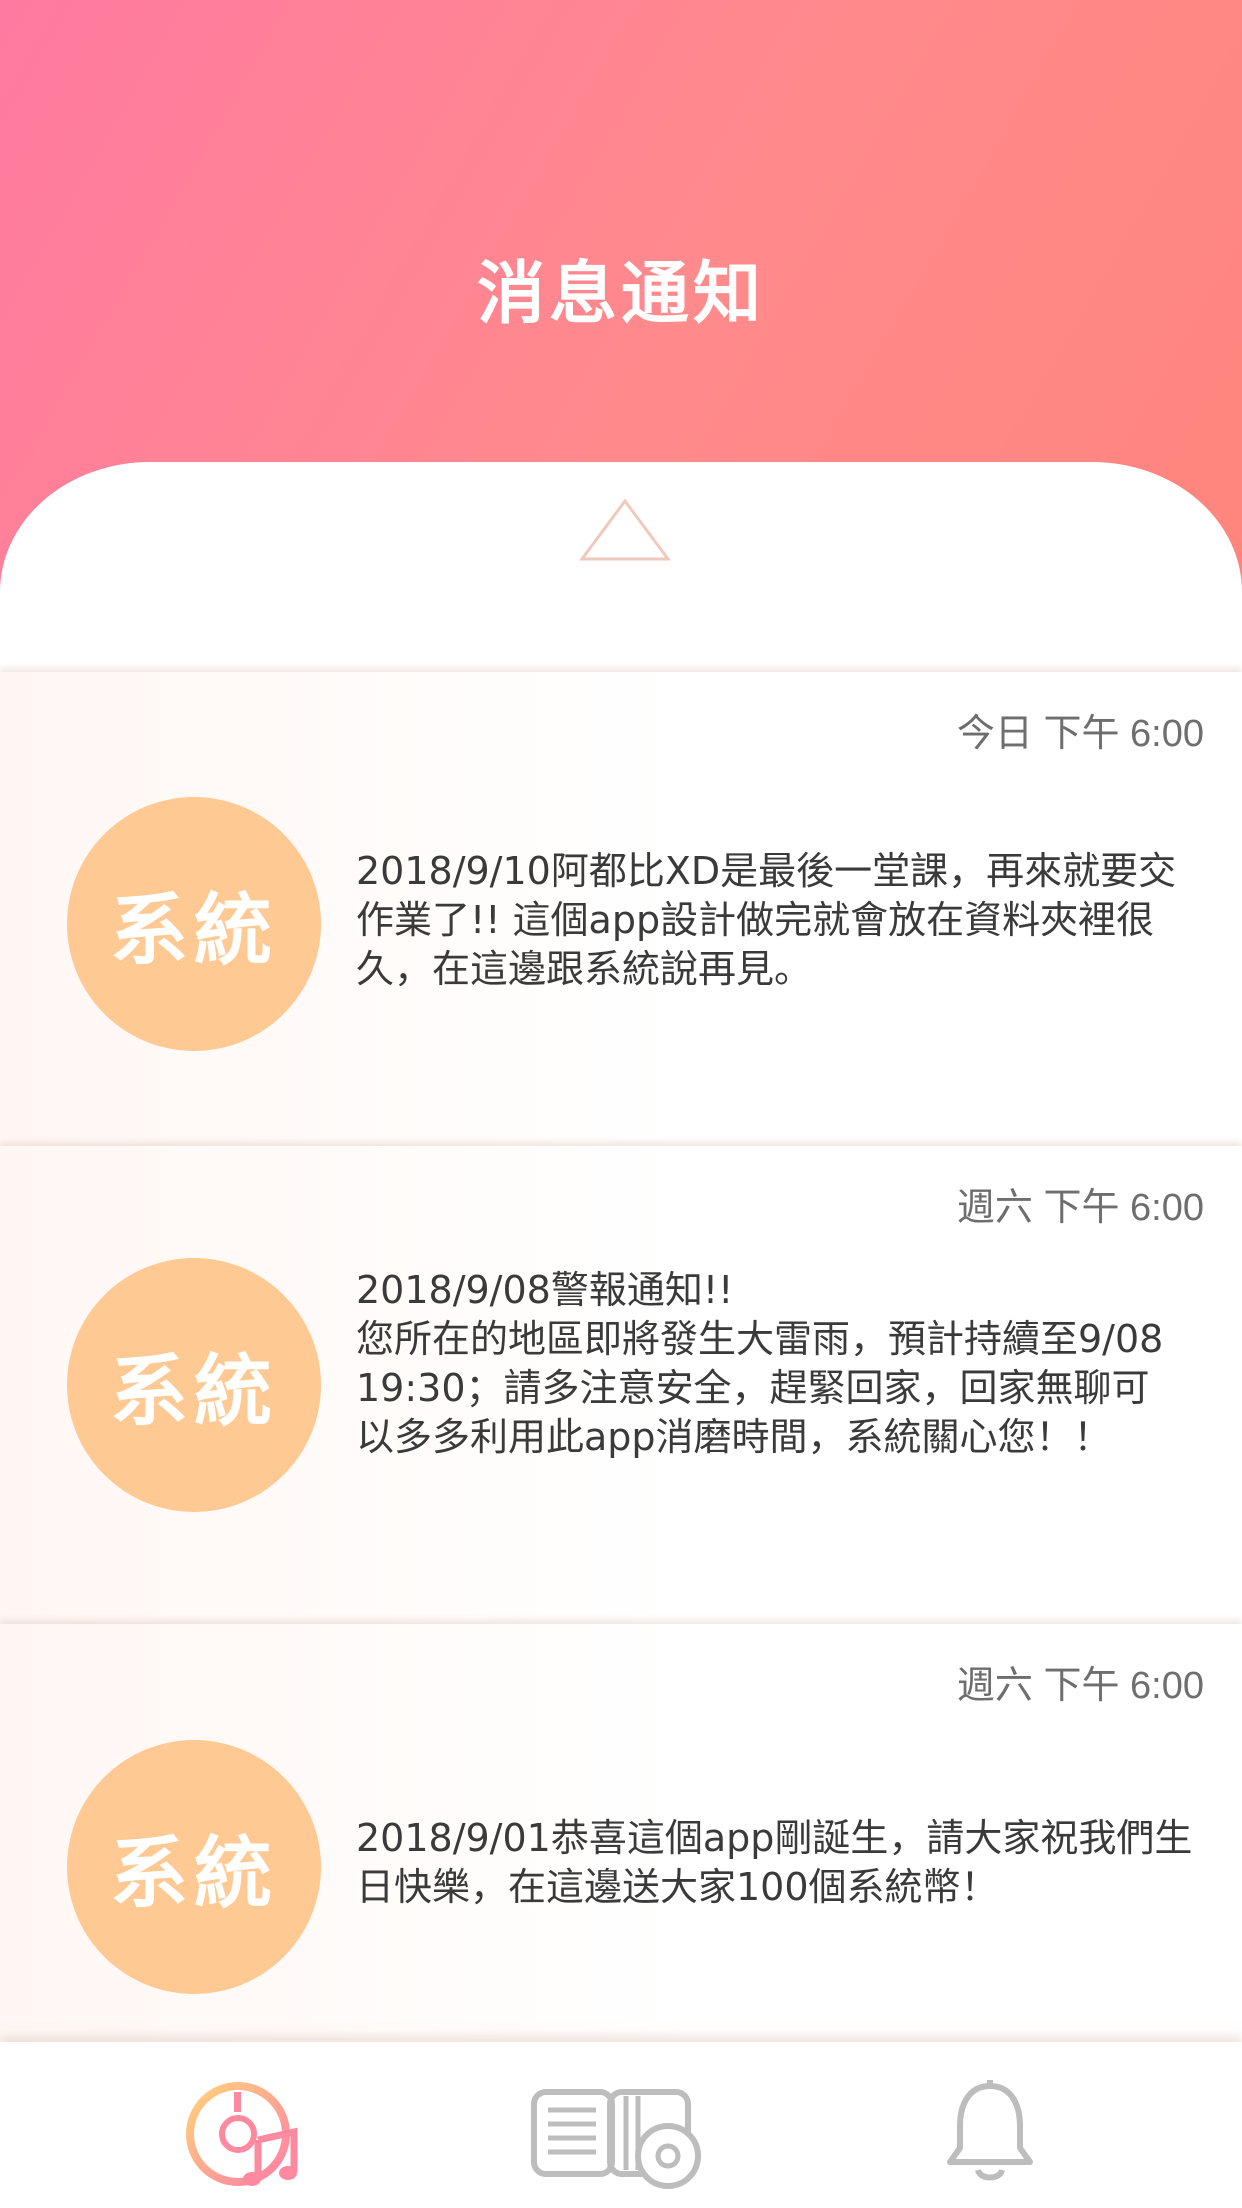 This screenshot has width=1242, height=2208. What do you see at coordinates (1080, 734) in the screenshot?
I see `notification-time: 今日 下午 6:00` at bounding box center [1080, 734].